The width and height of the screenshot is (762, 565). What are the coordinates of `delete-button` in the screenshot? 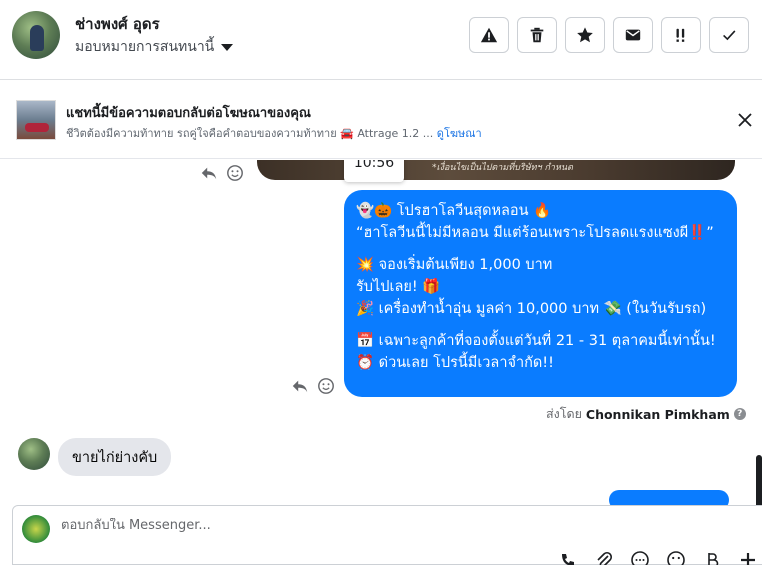 It's located at (537, 35).